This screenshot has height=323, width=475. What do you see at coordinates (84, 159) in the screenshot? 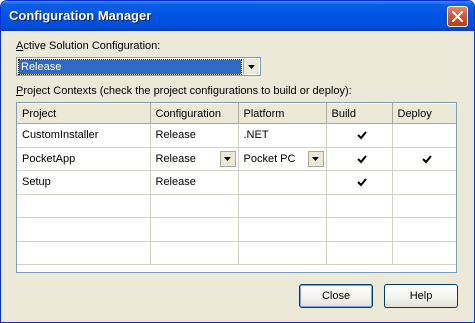
I see `project-name: PocketApp` at bounding box center [84, 159].